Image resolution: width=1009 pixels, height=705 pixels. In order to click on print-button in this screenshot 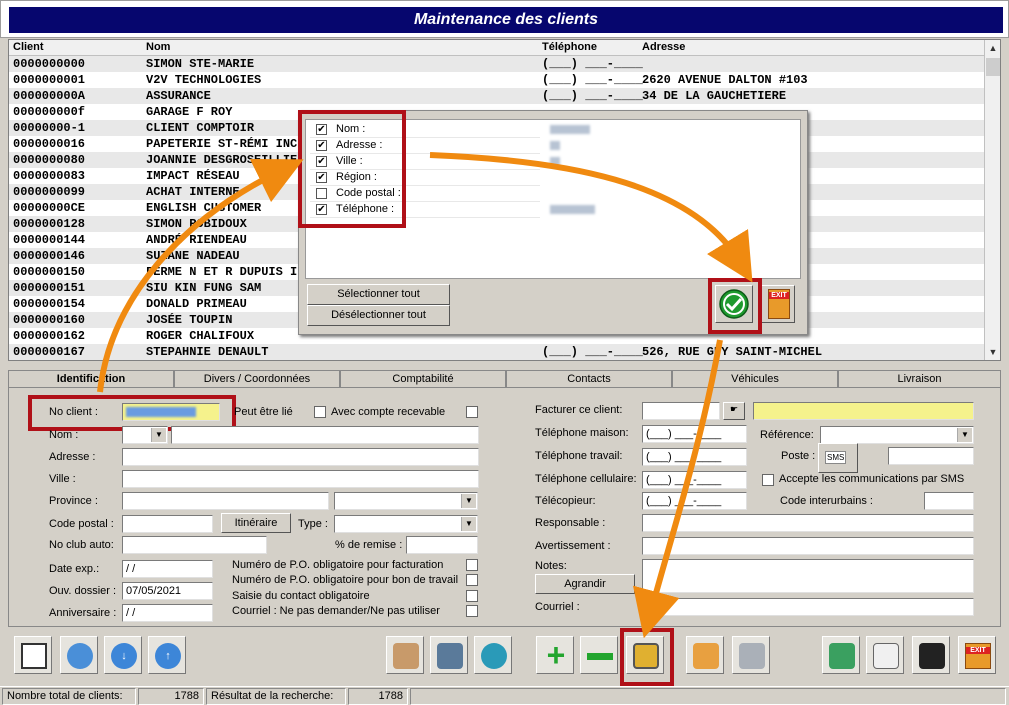, I will do `click(751, 655)`.